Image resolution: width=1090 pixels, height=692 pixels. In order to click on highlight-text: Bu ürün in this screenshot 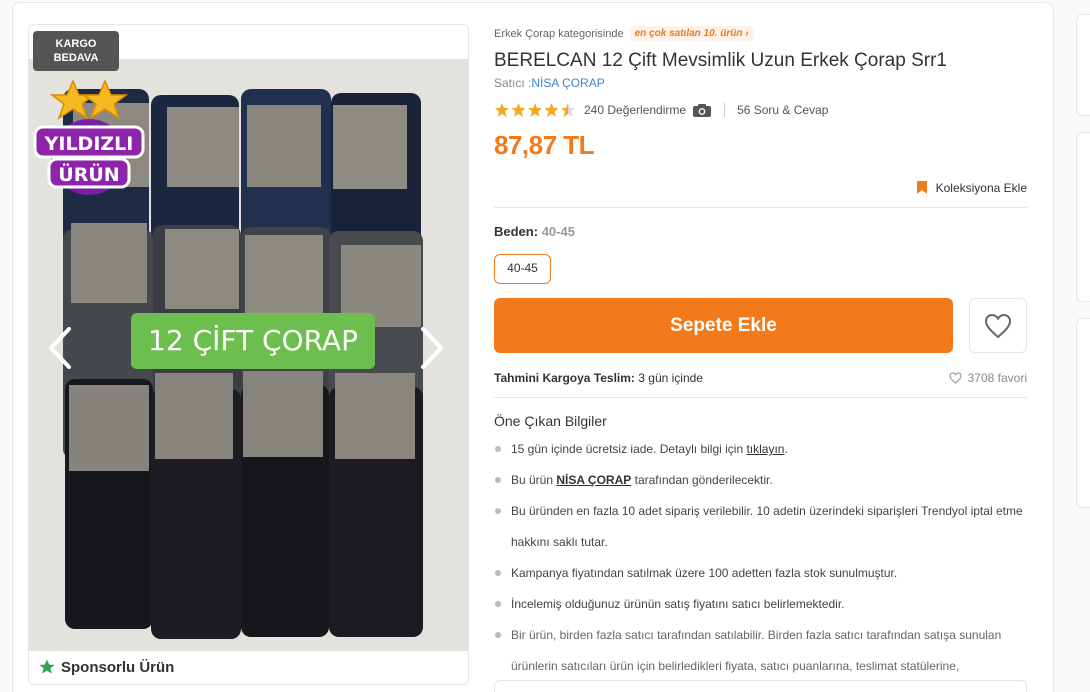, I will do `click(532, 480)`.